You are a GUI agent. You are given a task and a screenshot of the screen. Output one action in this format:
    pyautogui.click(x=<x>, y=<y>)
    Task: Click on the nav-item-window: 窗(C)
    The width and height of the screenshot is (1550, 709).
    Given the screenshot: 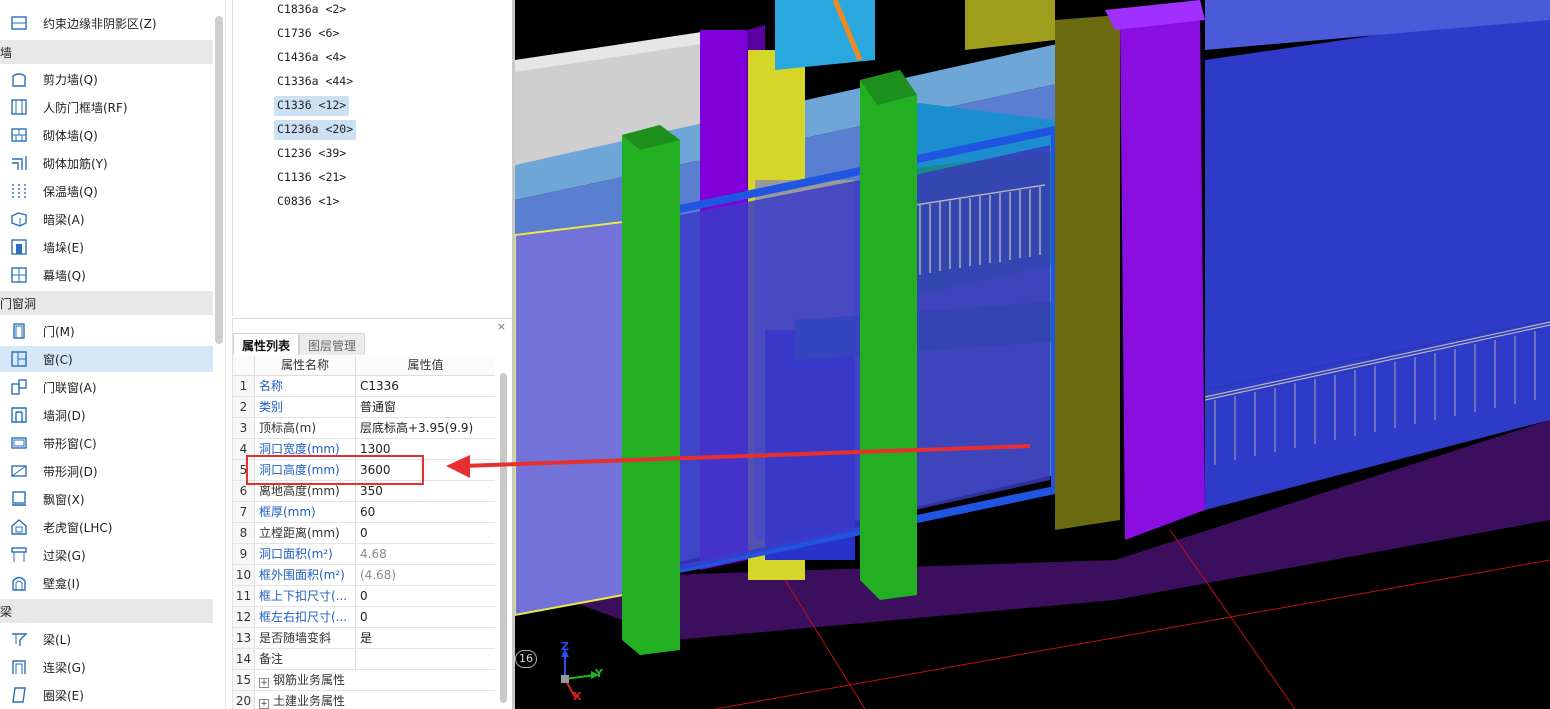 What is the action you would take?
    pyautogui.click(x=106, y=359)
    